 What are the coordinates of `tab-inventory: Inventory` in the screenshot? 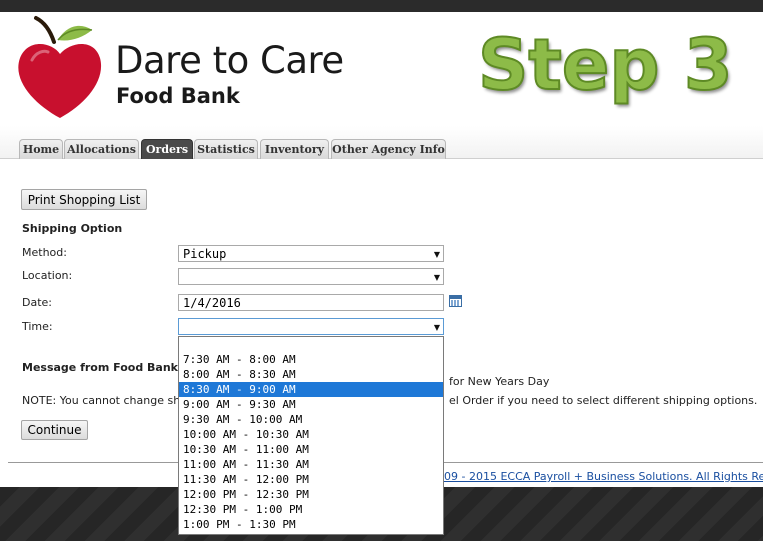 It's located at (294, 149).